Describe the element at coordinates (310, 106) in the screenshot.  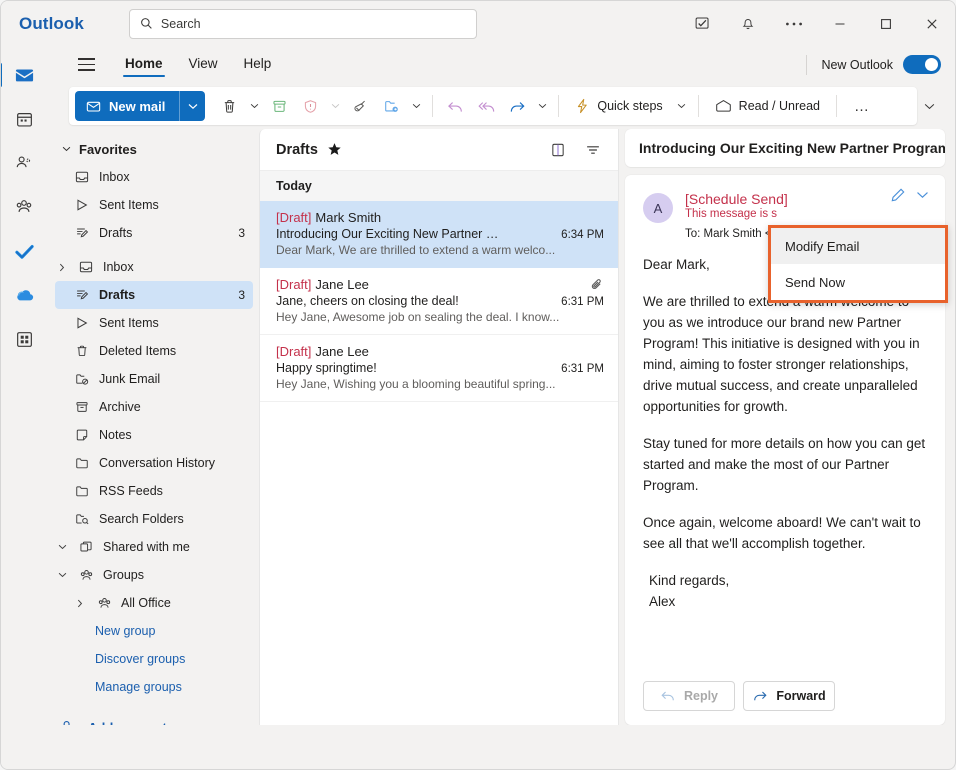
I see `report-icon` at that location.